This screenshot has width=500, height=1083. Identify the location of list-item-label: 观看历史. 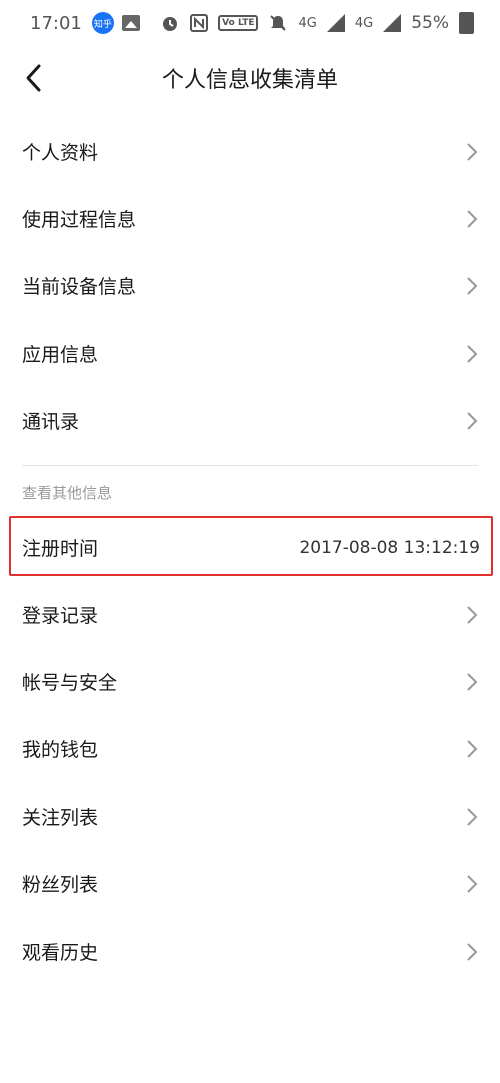
(60, 953).